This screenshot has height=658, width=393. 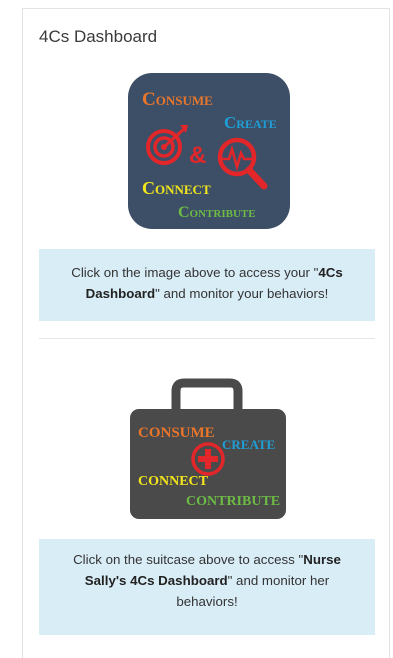 I want to click on 4cs-dashboard-image-link: Consume Create & Connect Contribute, so click(x=209, y=151).